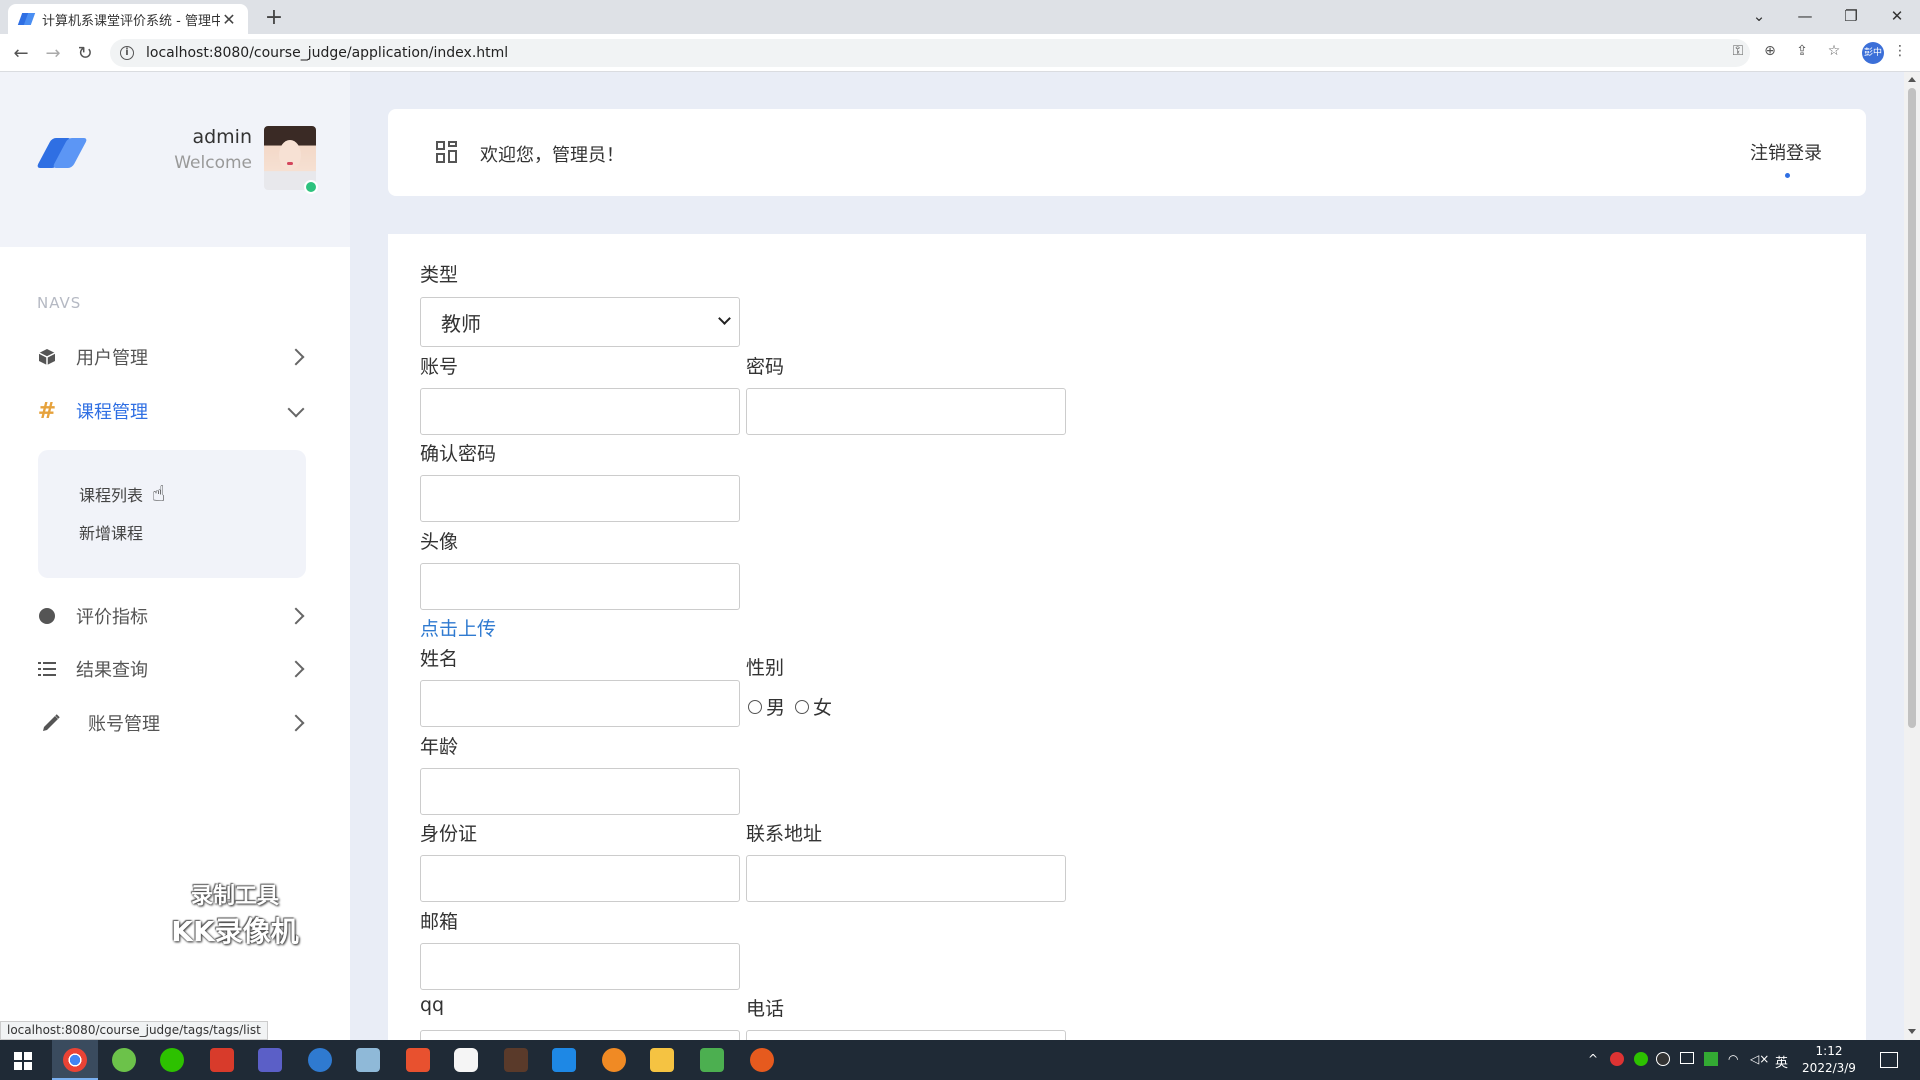 This screenshot has width=1920, height=1080. Describe the element at coordinates (1687, 1058) in the screenshot. I see `tray-battery-icon` at that location.